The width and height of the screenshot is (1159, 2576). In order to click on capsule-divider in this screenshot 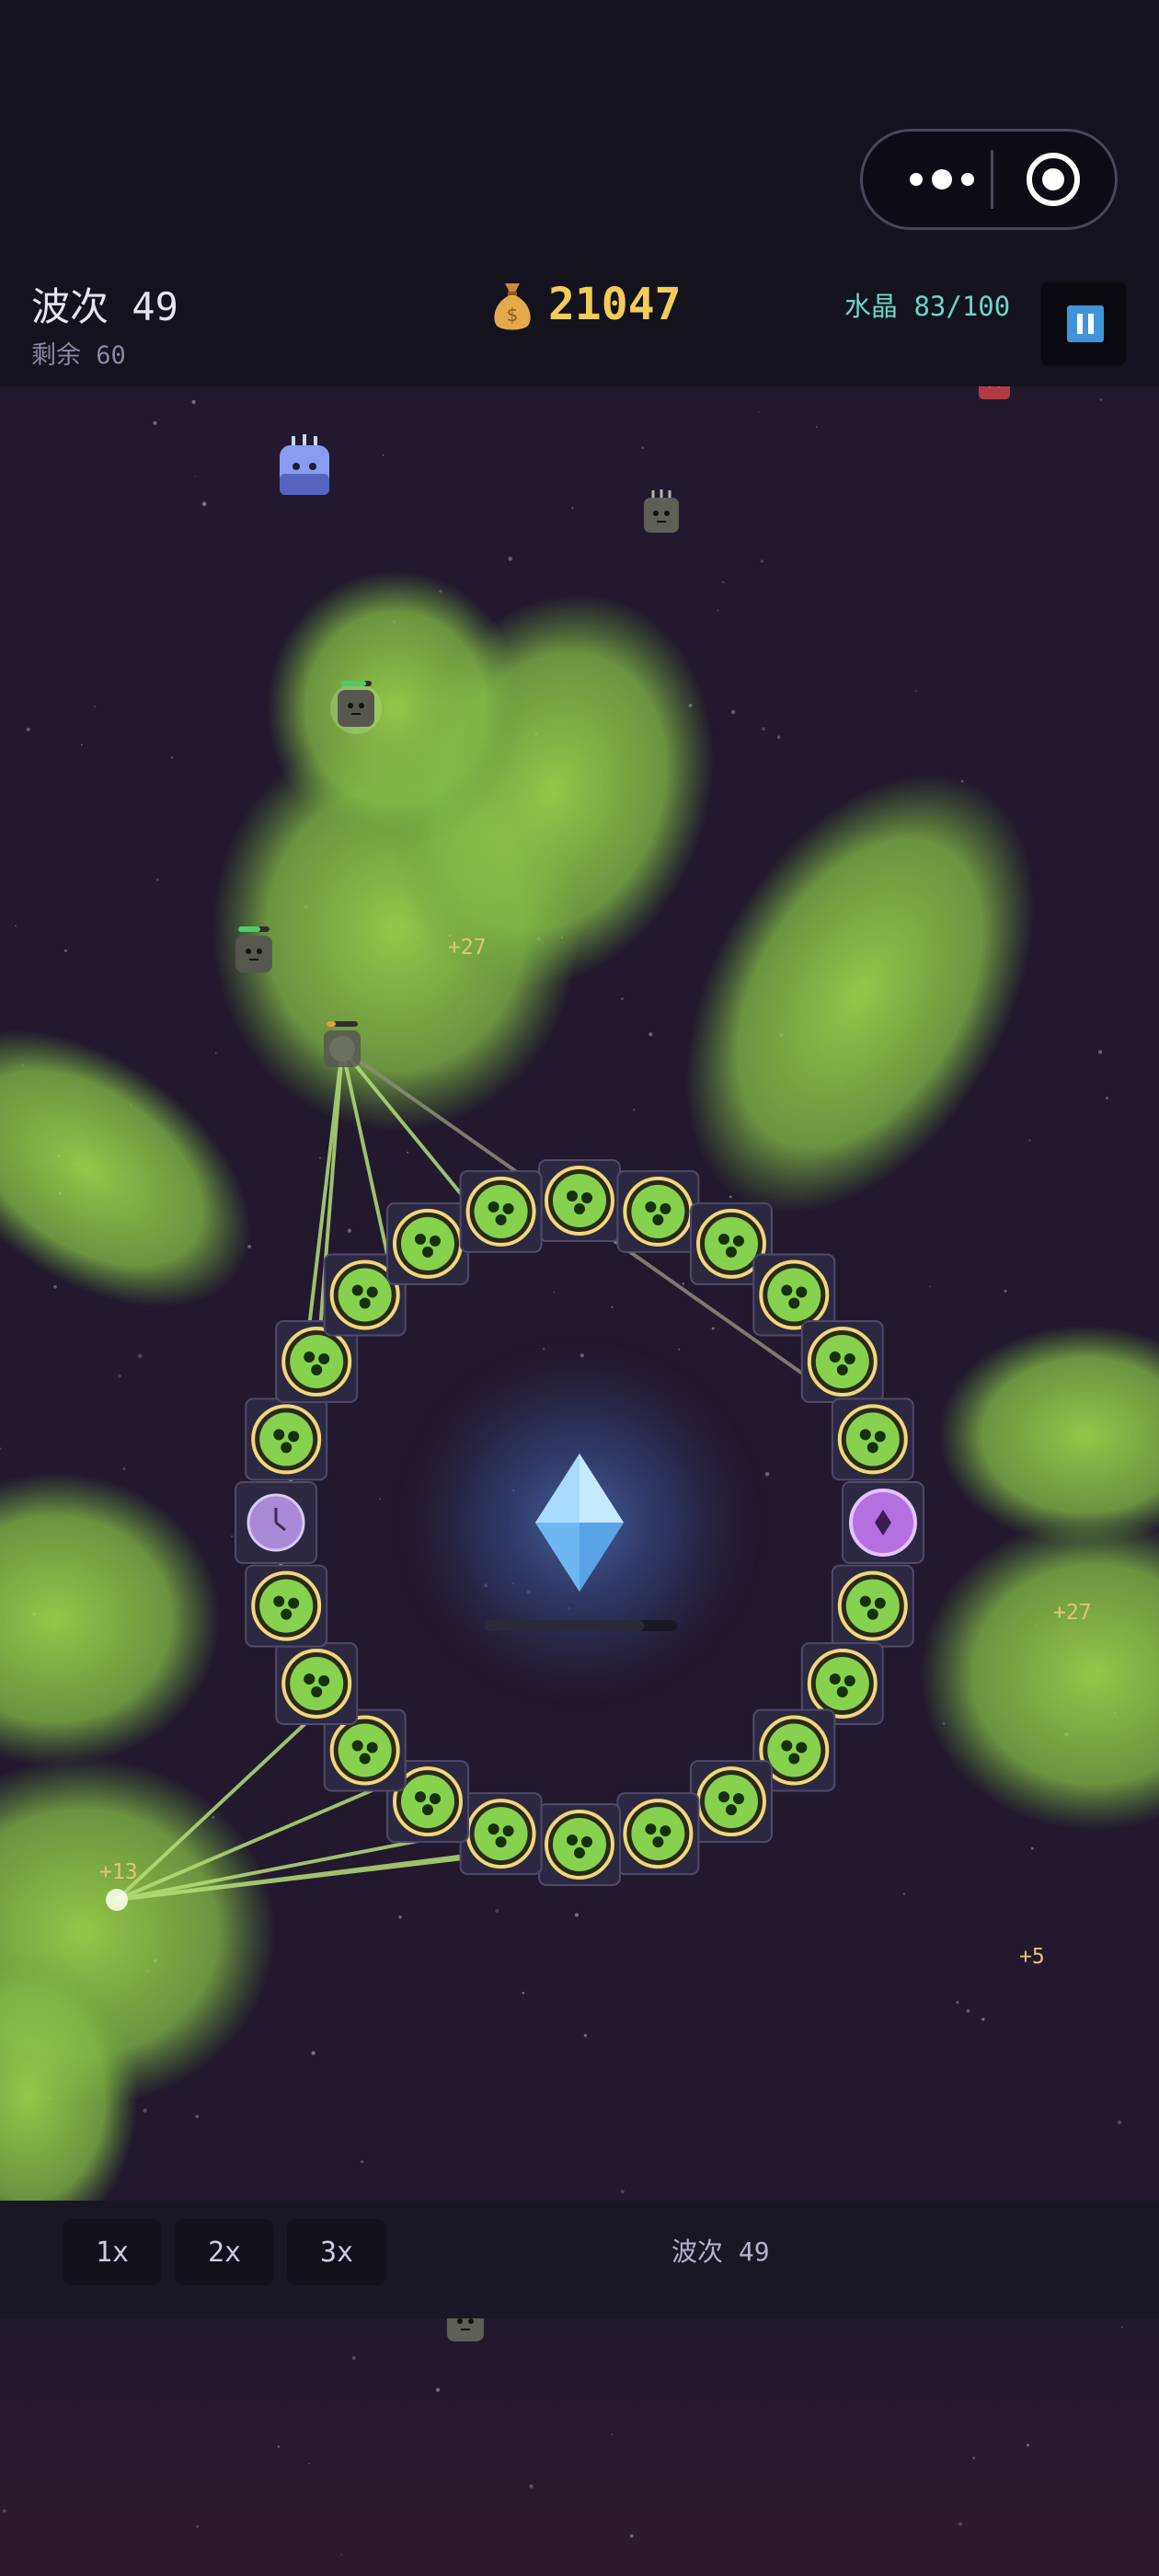, I will do `click(992, 179)`.